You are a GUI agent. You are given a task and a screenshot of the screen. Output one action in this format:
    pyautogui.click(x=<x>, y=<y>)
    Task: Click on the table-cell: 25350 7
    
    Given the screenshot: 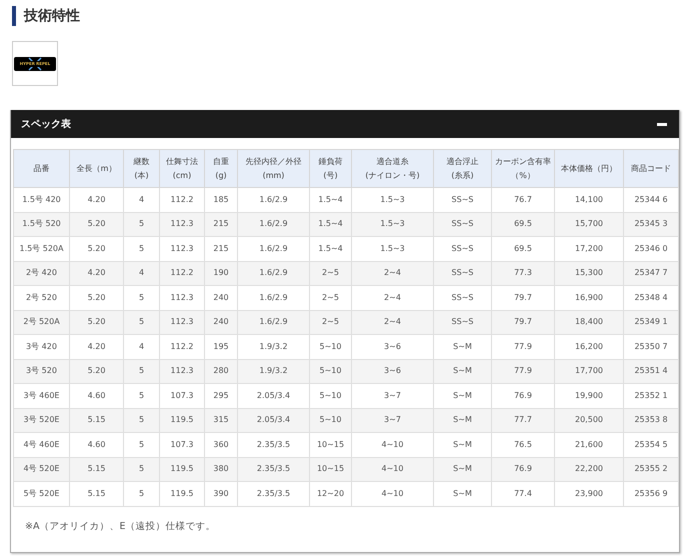 What is the action you would take?
    pyautogui.click(x=651, y=346)
    